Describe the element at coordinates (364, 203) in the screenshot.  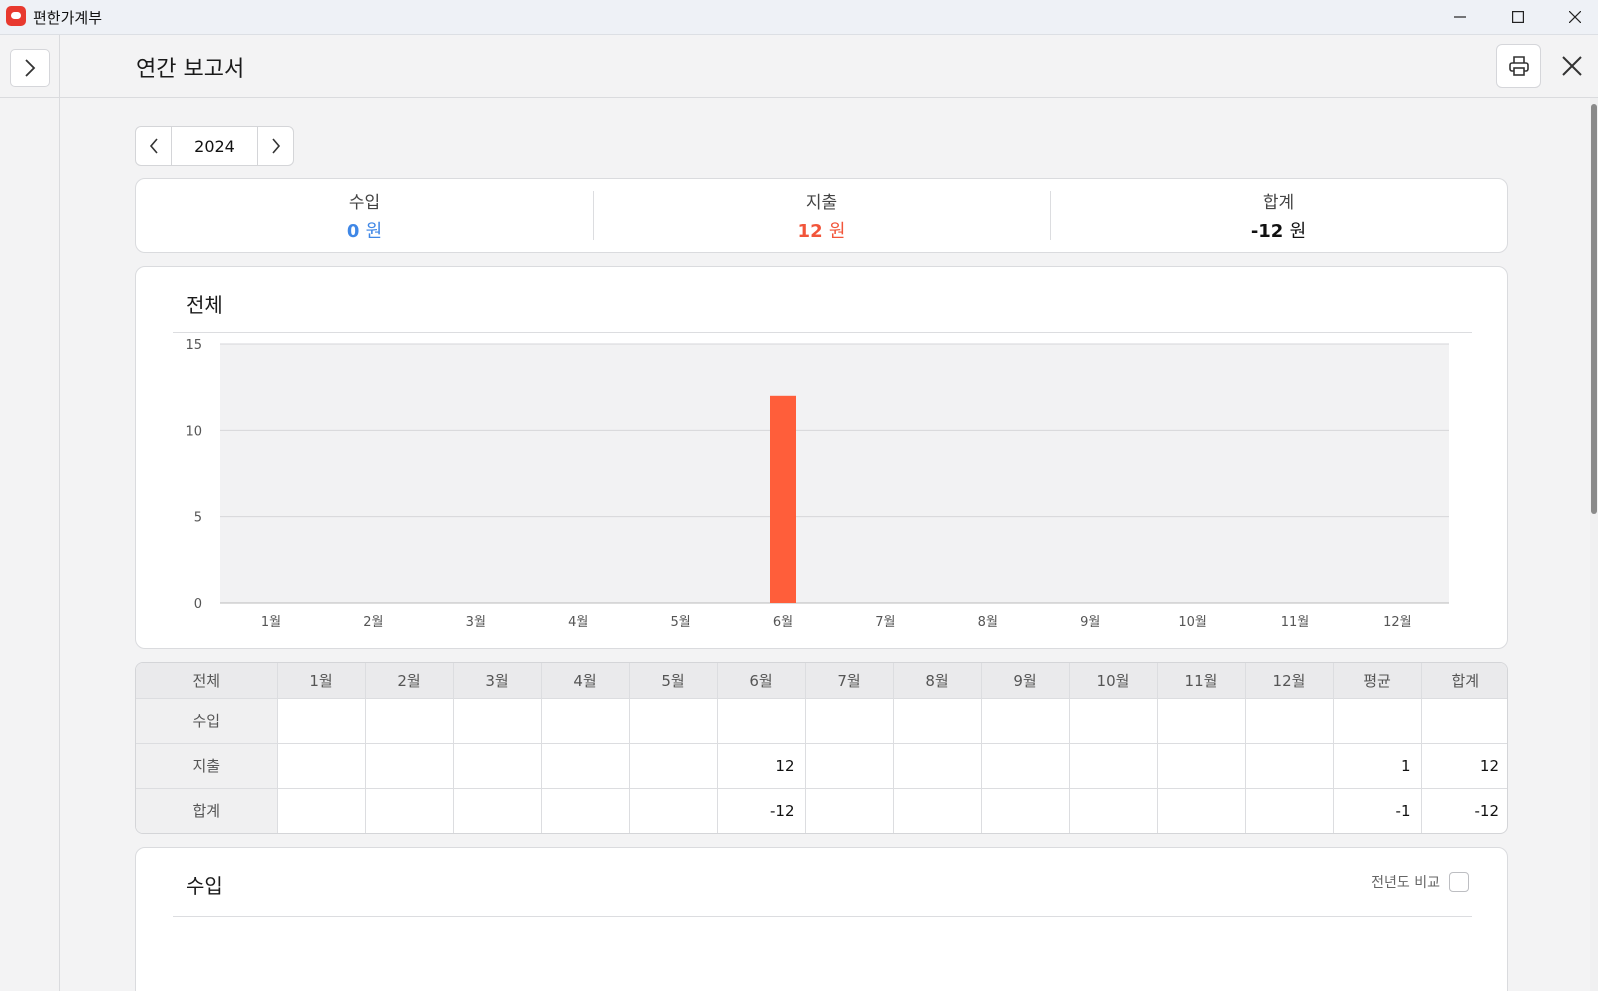
I see `summary-label: 수입` at that location.